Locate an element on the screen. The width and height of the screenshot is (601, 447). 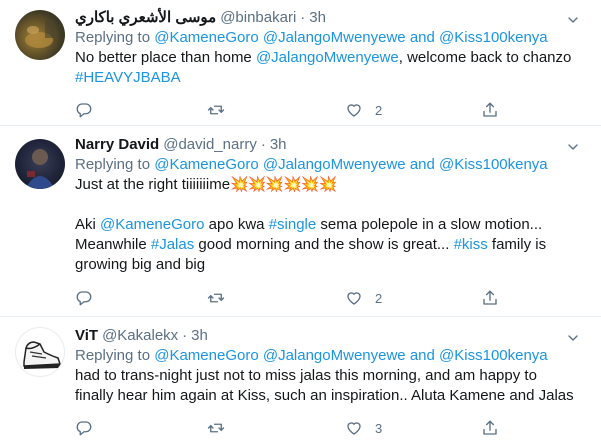
username: @binbakari is located at coordinates (258, 18).